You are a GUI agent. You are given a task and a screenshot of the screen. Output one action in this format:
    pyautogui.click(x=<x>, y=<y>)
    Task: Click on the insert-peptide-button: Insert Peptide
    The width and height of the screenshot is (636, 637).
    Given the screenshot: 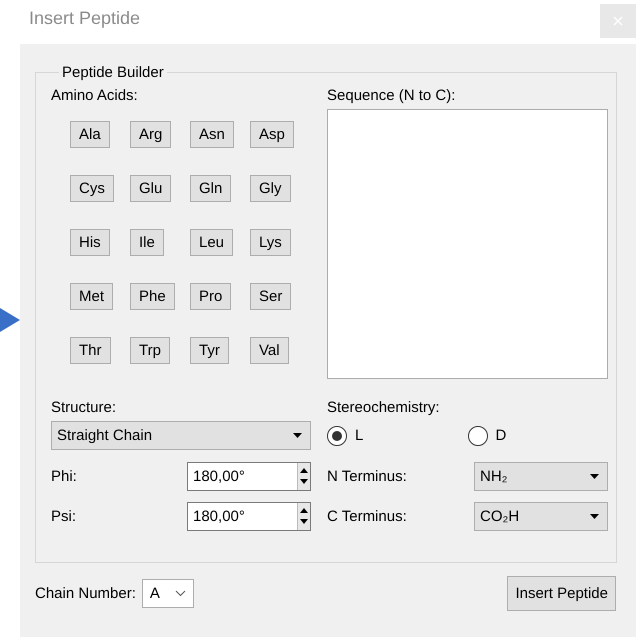 What is the action you would take?
    pyautogui.click(x=561, y=593)
    